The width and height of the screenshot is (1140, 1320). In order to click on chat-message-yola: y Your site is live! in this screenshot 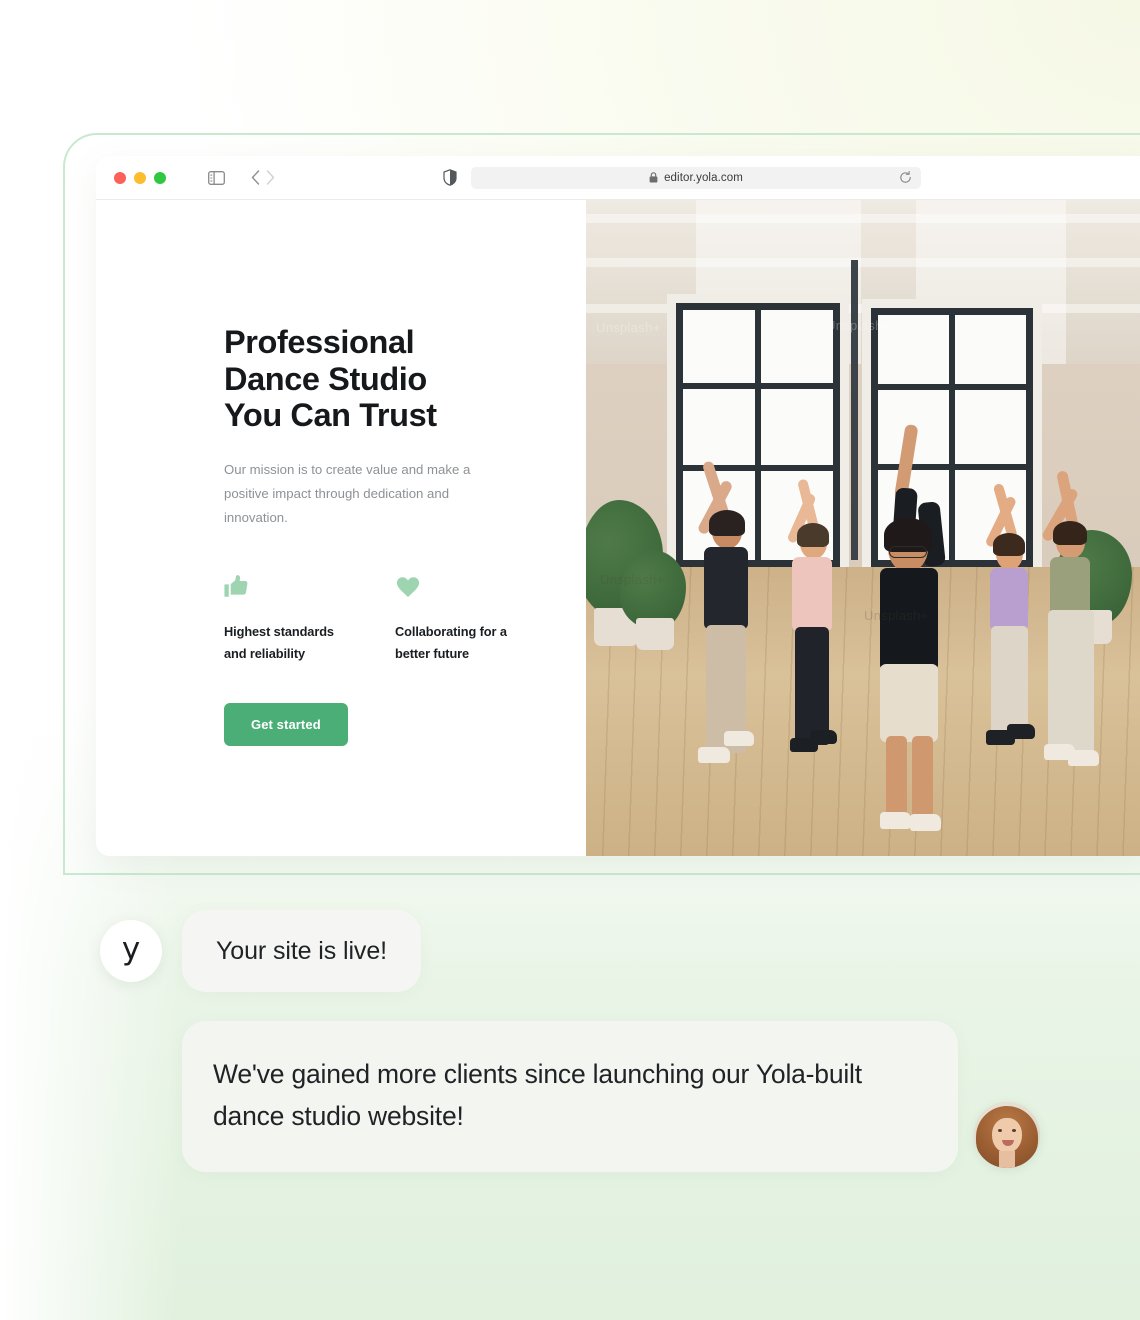, I will do `click(260, 951)`.